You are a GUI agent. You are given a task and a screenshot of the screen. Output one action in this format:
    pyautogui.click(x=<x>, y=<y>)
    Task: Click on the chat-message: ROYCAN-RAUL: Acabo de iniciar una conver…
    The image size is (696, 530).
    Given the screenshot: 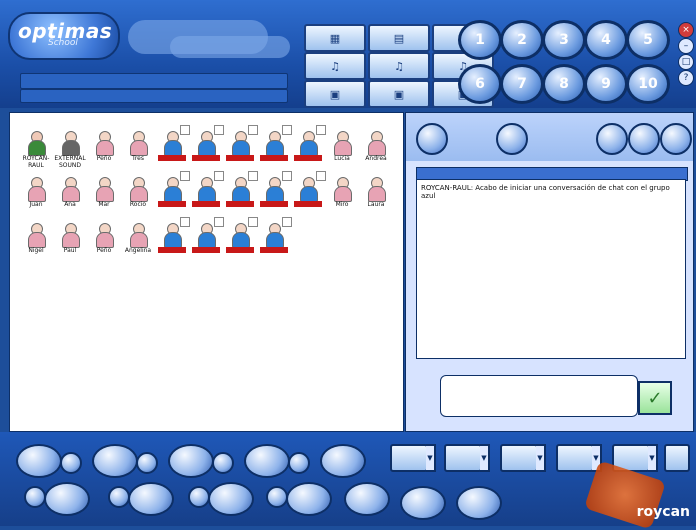 What is the action you would take?
    pyautogui.click(x=545, y=192)
    